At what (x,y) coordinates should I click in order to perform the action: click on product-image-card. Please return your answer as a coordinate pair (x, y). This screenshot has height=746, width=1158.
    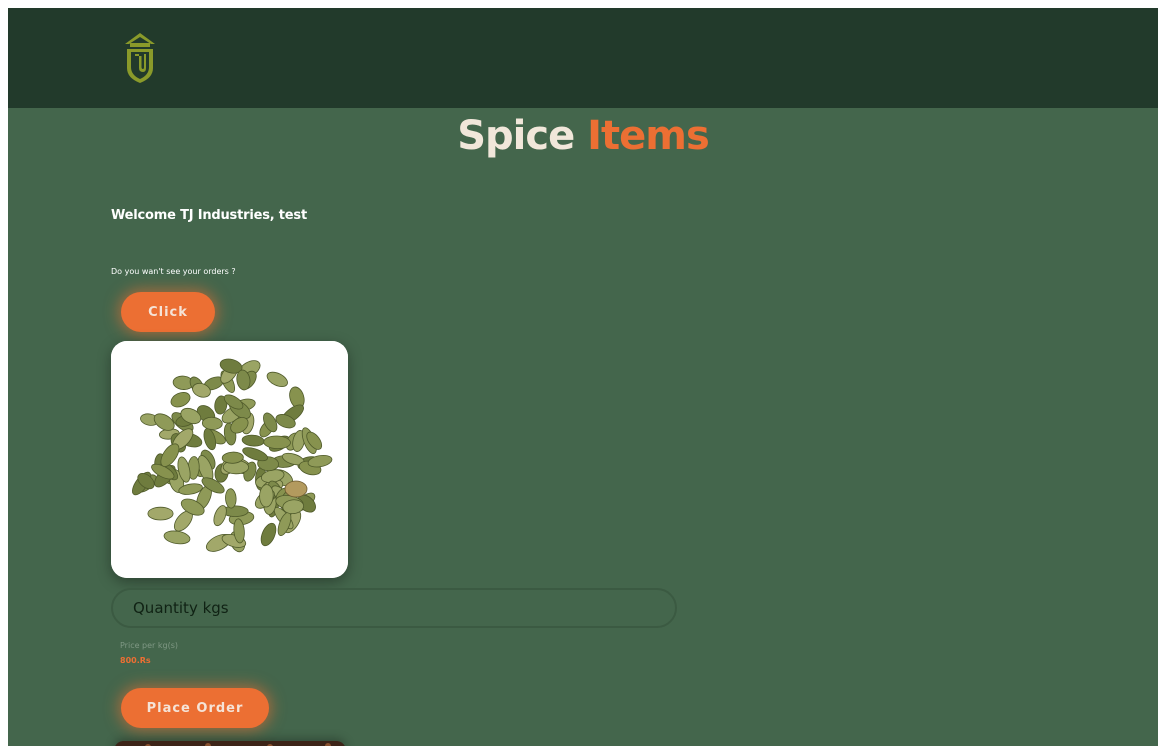
    Looking at the image, I should click on (229, 459).